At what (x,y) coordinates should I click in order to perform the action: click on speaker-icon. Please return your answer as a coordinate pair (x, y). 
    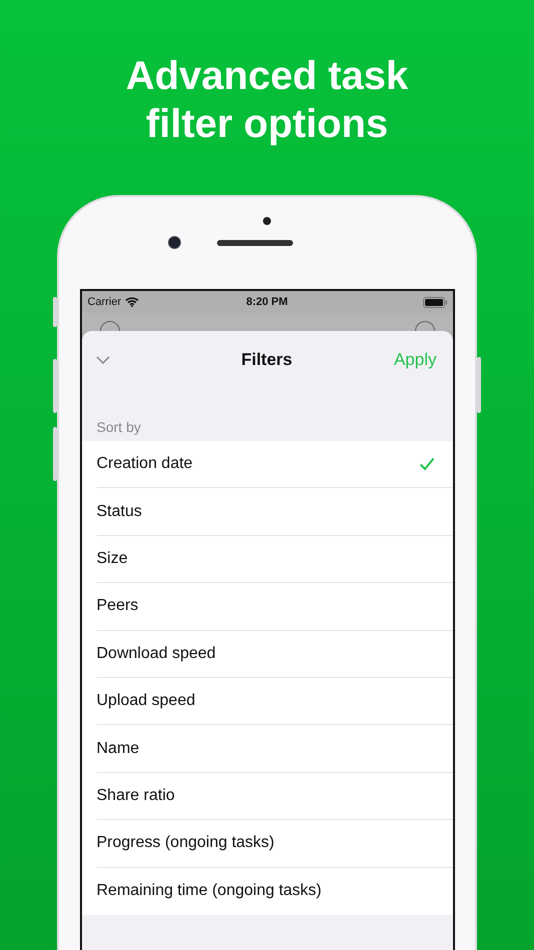
    Looking at the image, I should click on (254, 243).